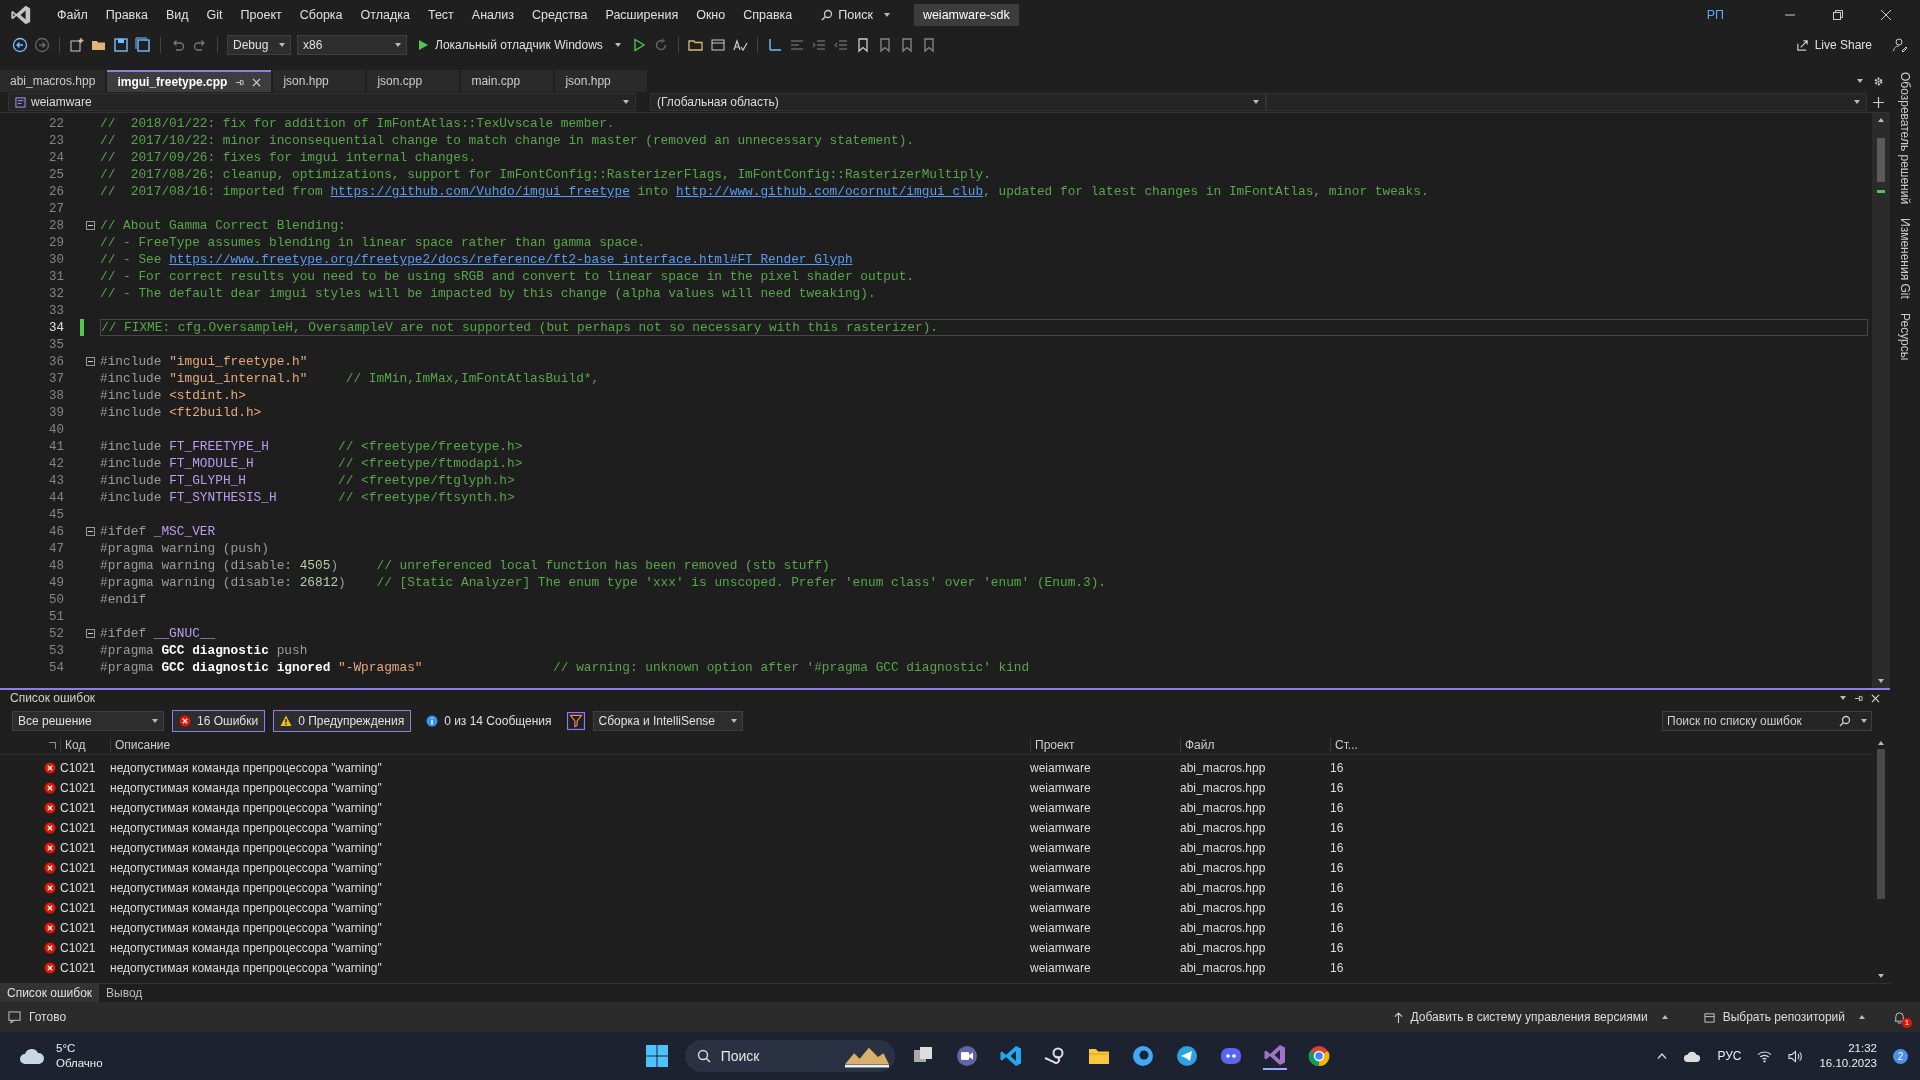 The width and height of the screenshot is (1920, 1080). I want to click on menu-item: Вид, so click(177, 15).